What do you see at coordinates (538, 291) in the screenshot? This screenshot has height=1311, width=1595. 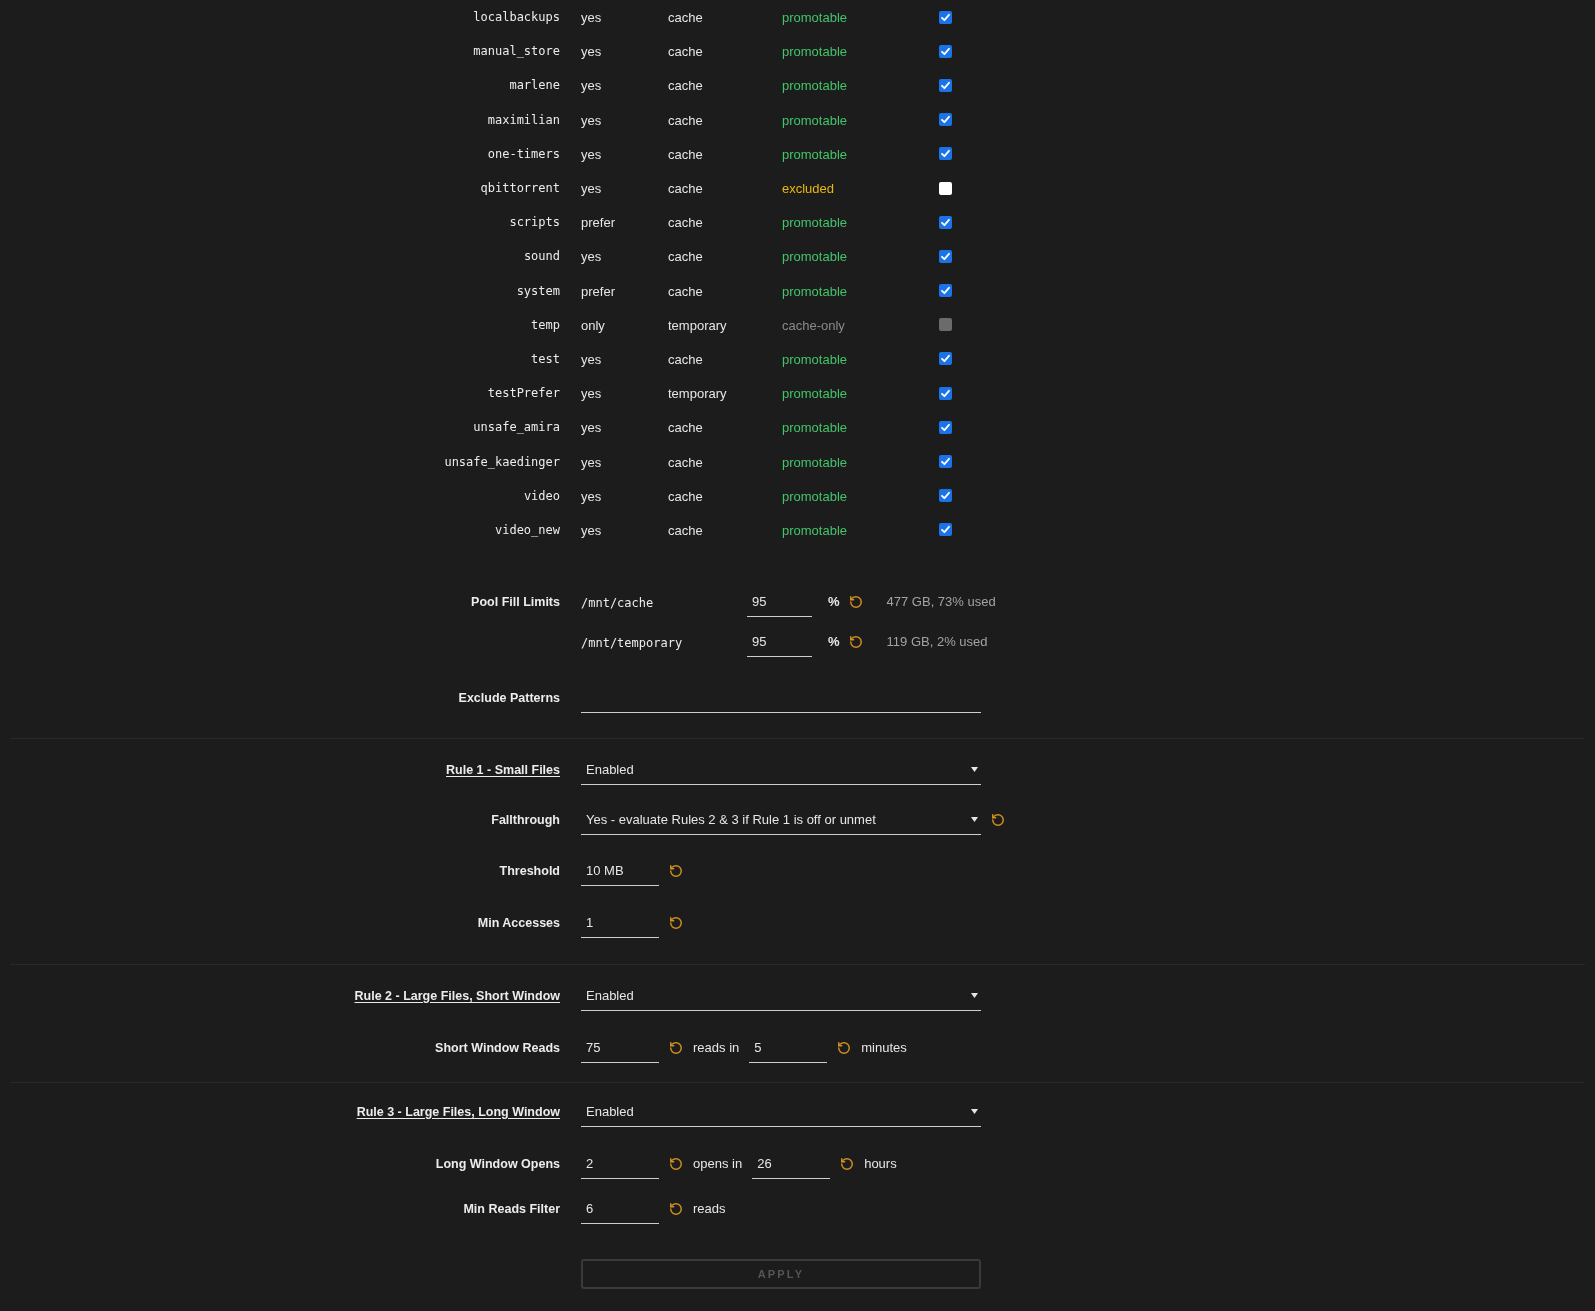 I see `share-name: system` at bounding box center [538, 291].